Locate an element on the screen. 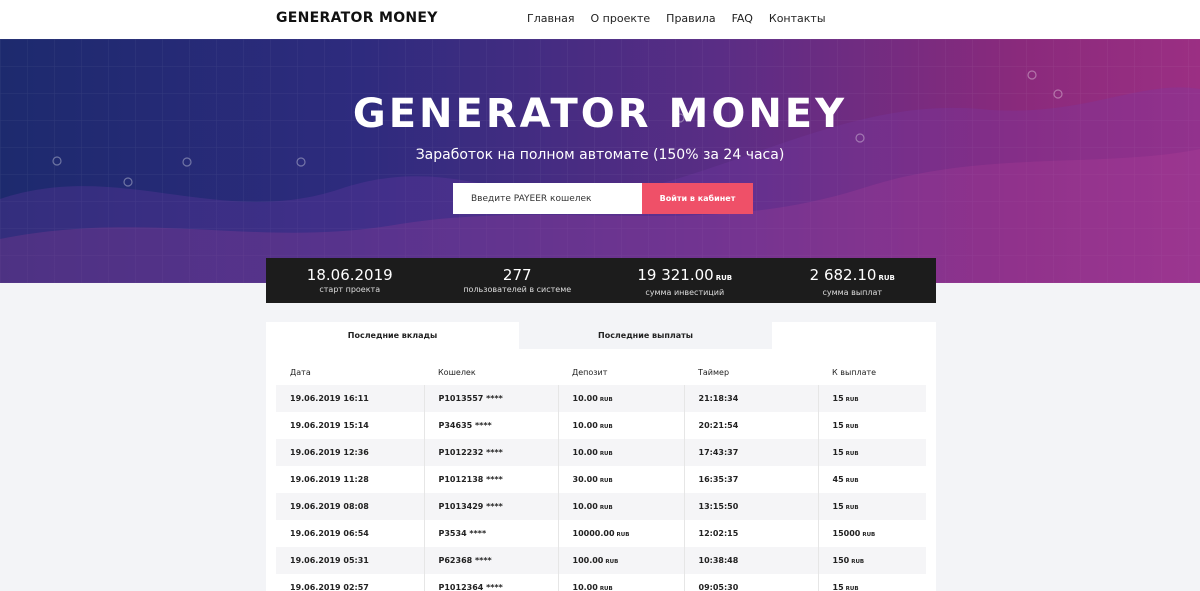 The image size is (1200, 591). cell-payout-value: 15000 is located at coordinates (846, 533).